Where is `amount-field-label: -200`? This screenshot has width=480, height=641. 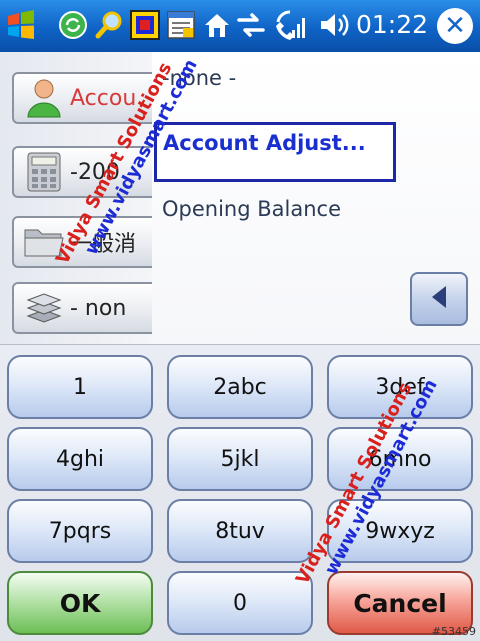 amount-field-label: -200 is located at coordinates (95, 172).